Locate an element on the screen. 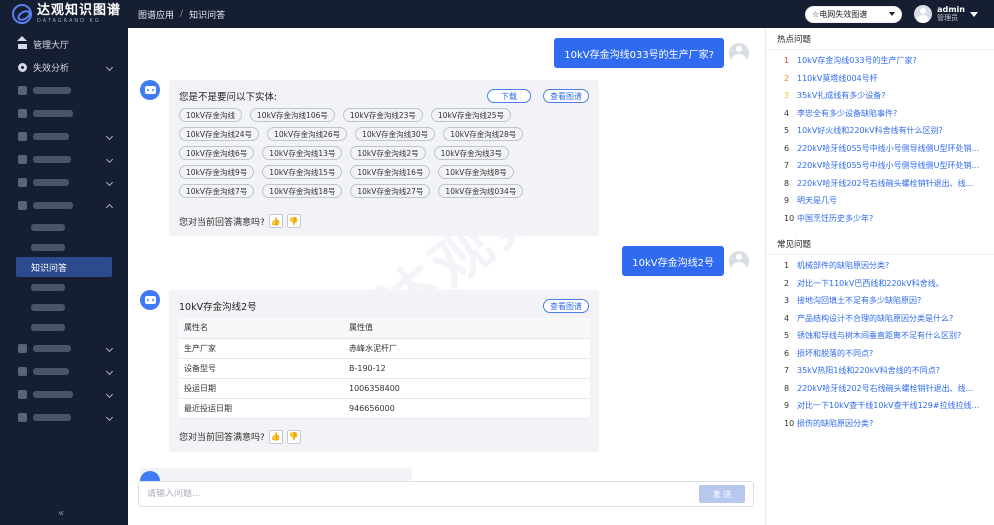  entity-tag: 10kV存金沟线 is located at coordinates (211, 115).